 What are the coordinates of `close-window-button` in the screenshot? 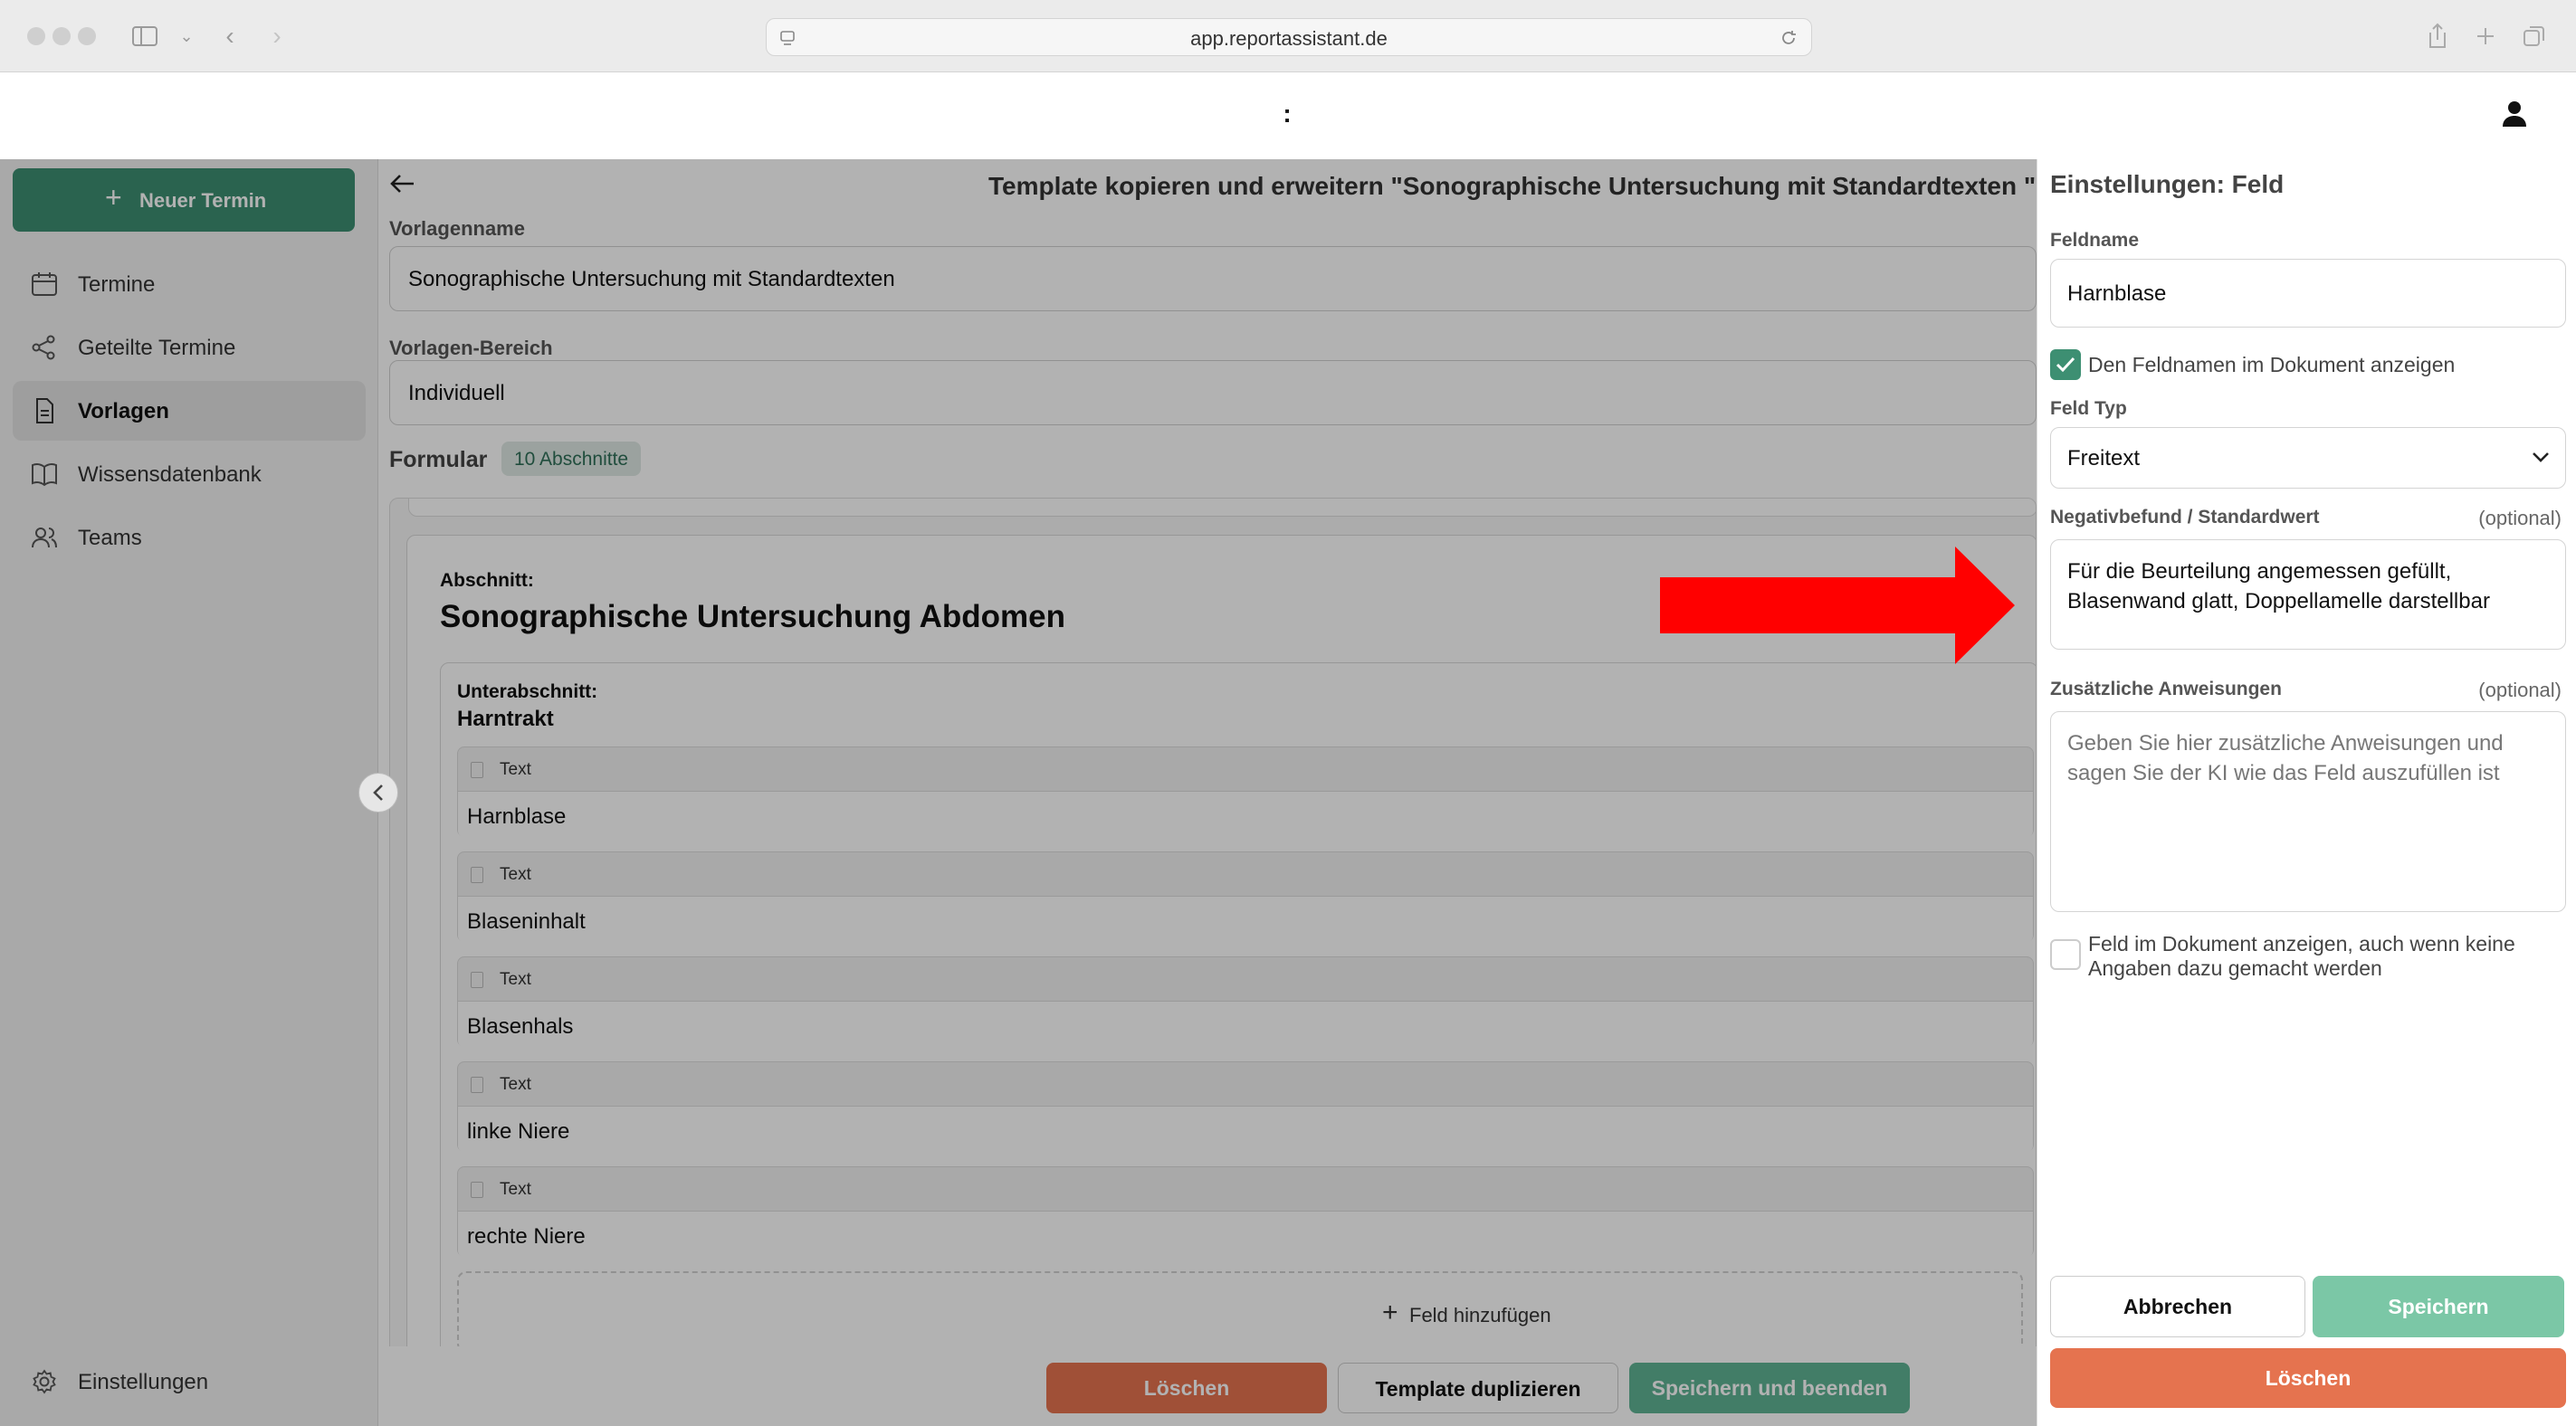 It's located at (36, 36).